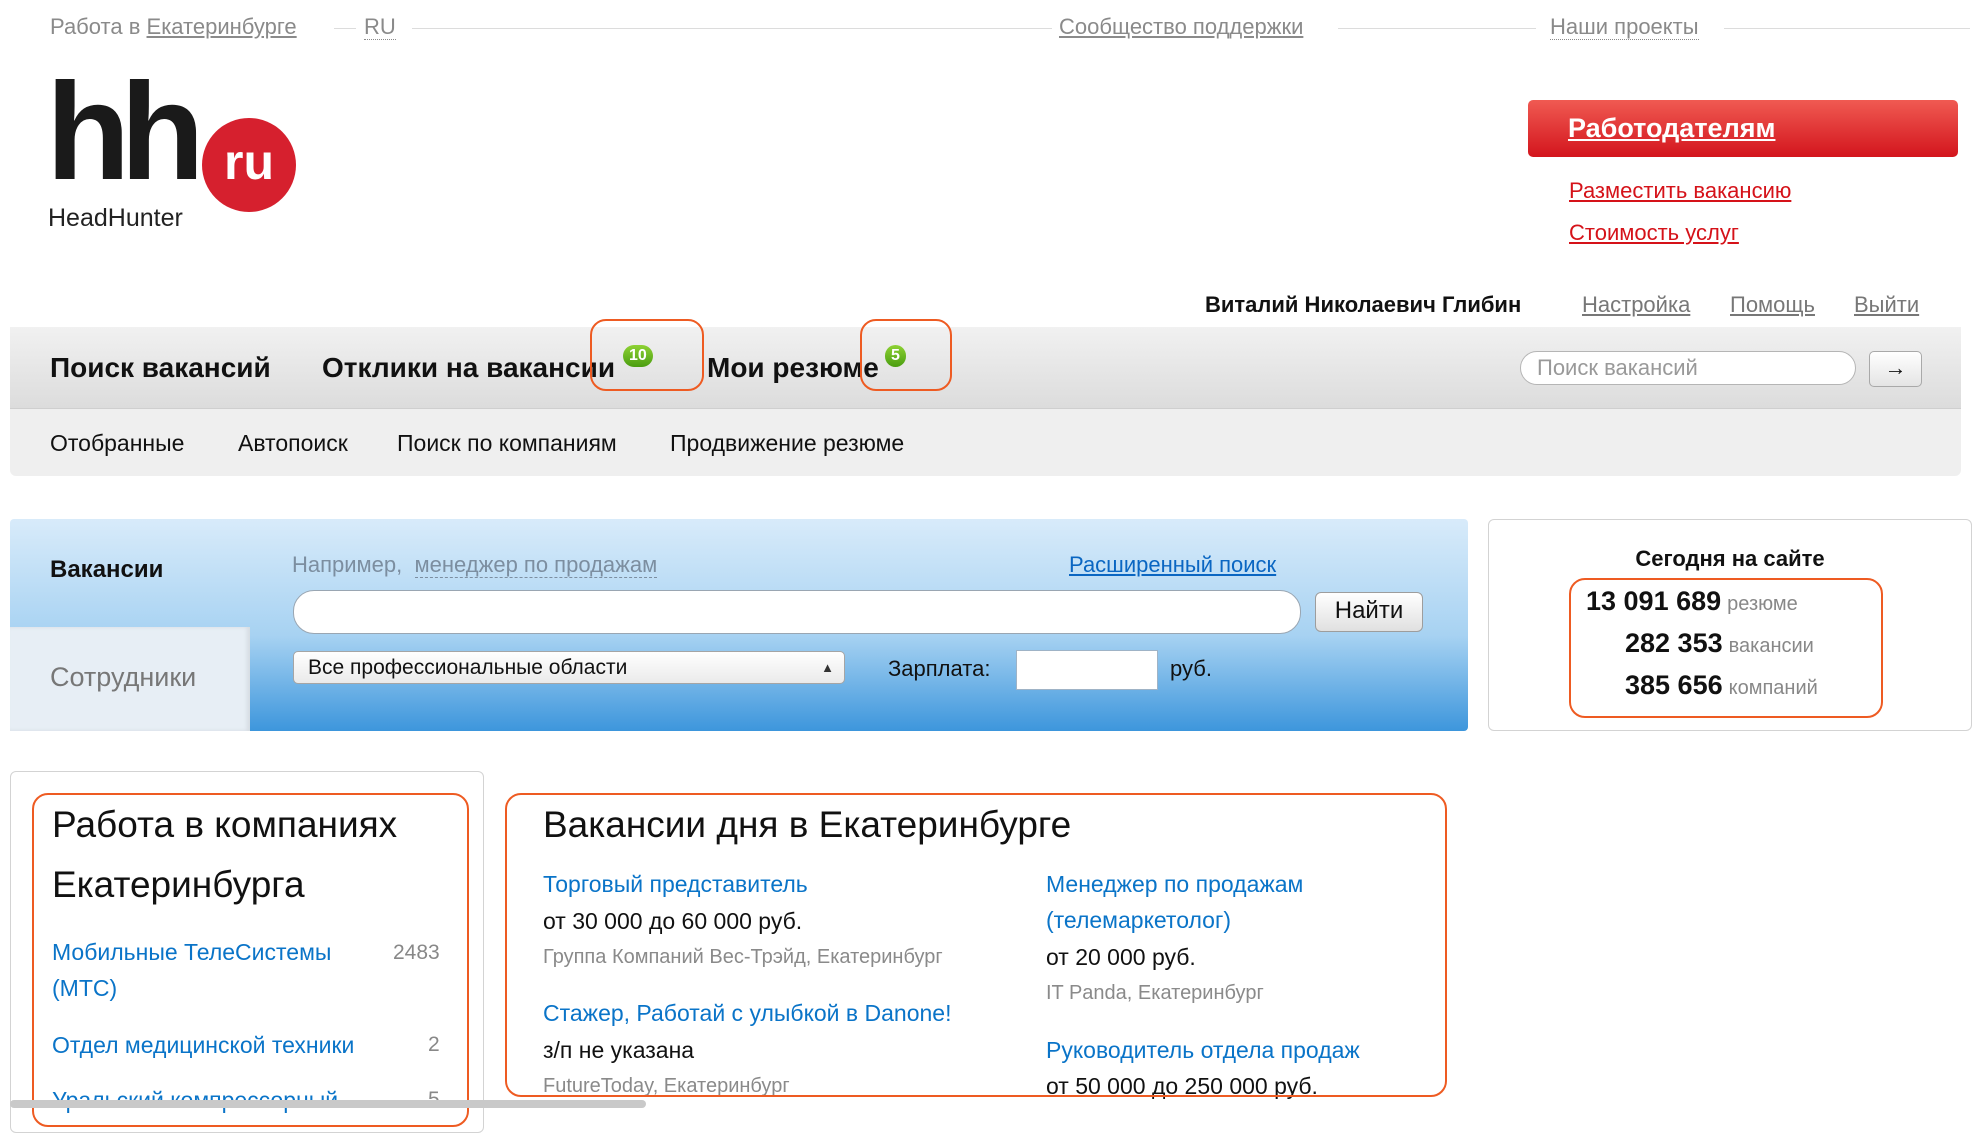 This screenshot has width=1978, height=1133. What do you see at coordinates (827, 667) in the screenshot?
I see `select-arrows-icon: ▲` at bounding box center [827, 667].